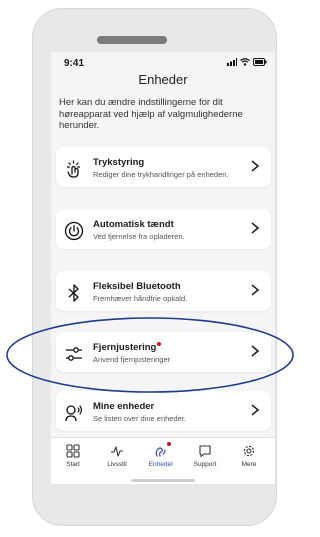 The image size is (320, 537). I want to click on bottom-tab-bar: Start Livsstil Enheder Support Mere, so click(163, 460).